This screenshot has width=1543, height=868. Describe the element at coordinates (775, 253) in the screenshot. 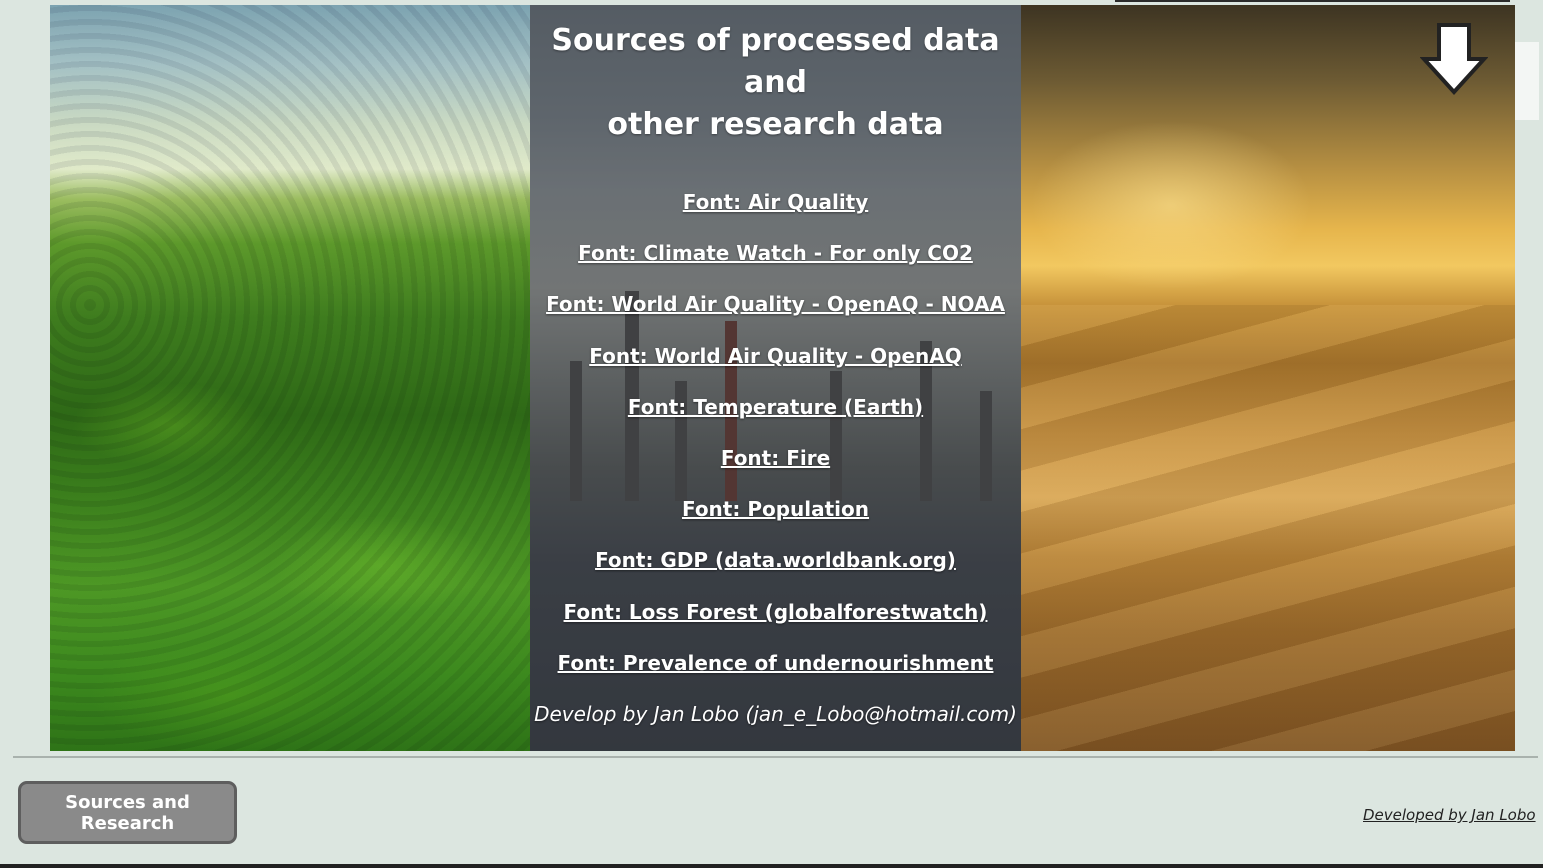

I see `source-link-climate-watch: Font: Climate Watch - For only CO2` at that location.